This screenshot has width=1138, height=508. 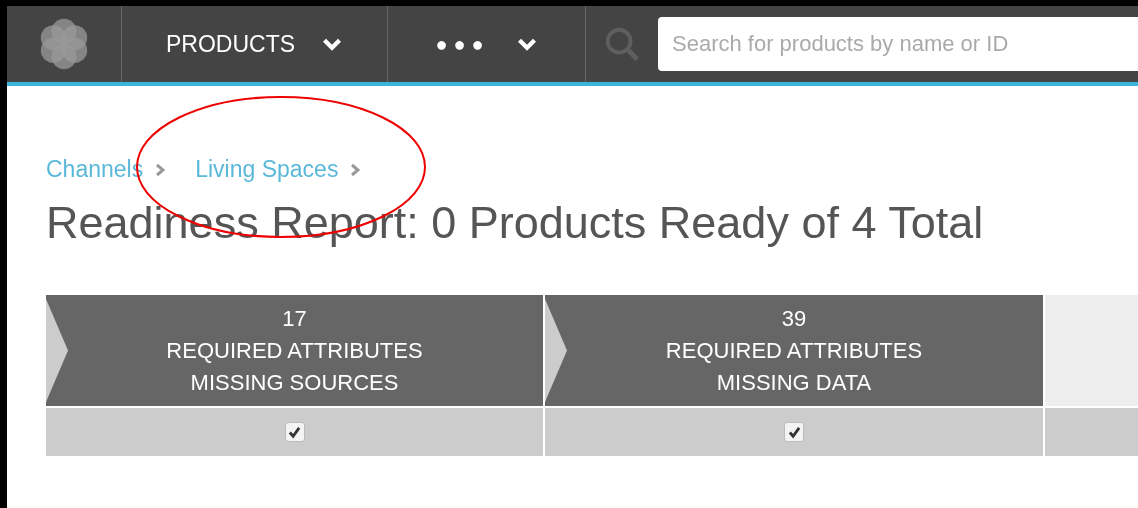 I want to click on stage-label: MISSING DATA, so click(x=794, y=382).